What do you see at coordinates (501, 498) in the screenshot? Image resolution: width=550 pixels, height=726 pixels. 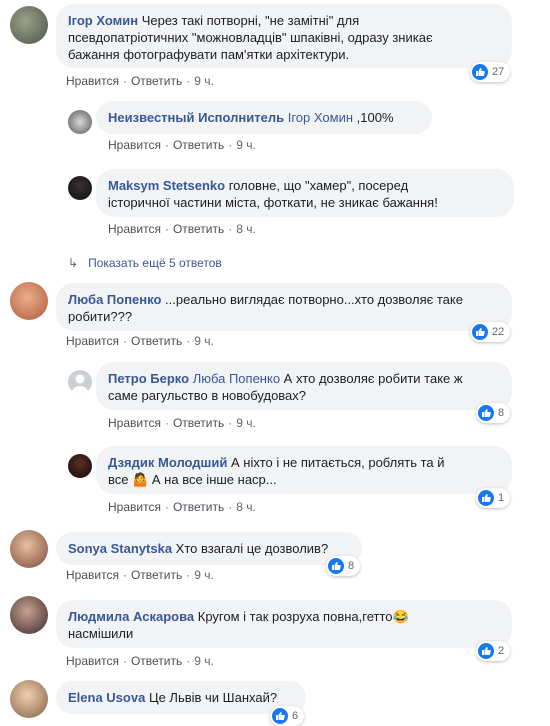 I see `reaction-number: 1` at bounding box center [501, 498].